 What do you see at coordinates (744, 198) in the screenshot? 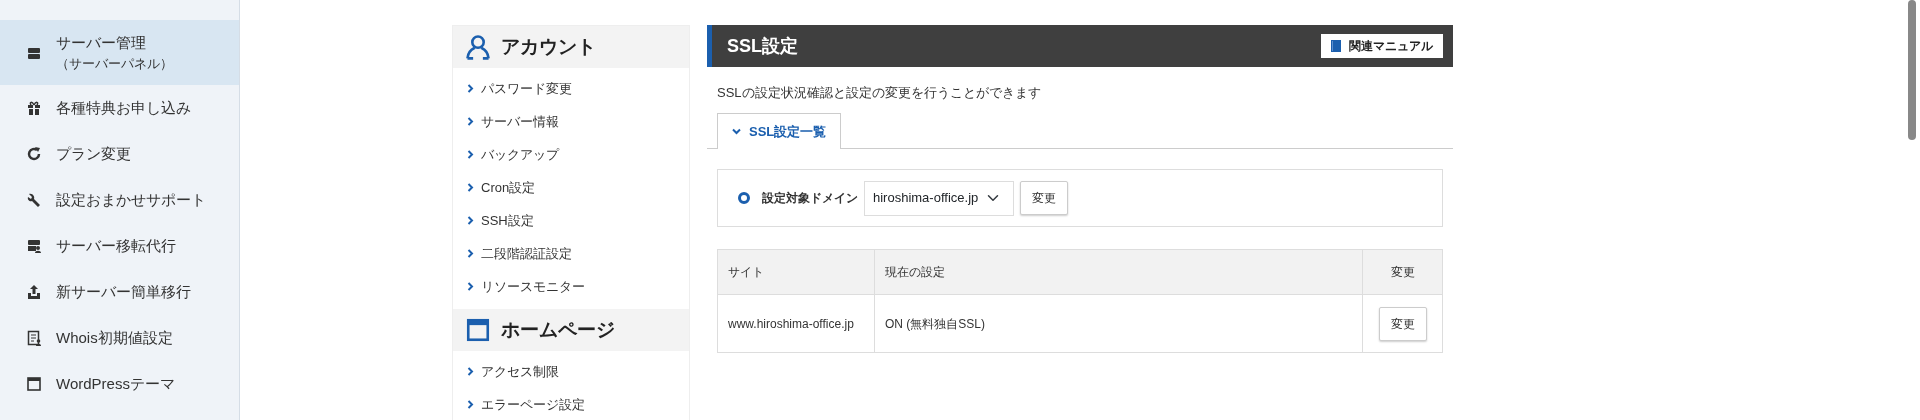
I see `radio-button` at bounding box center [744, 198].